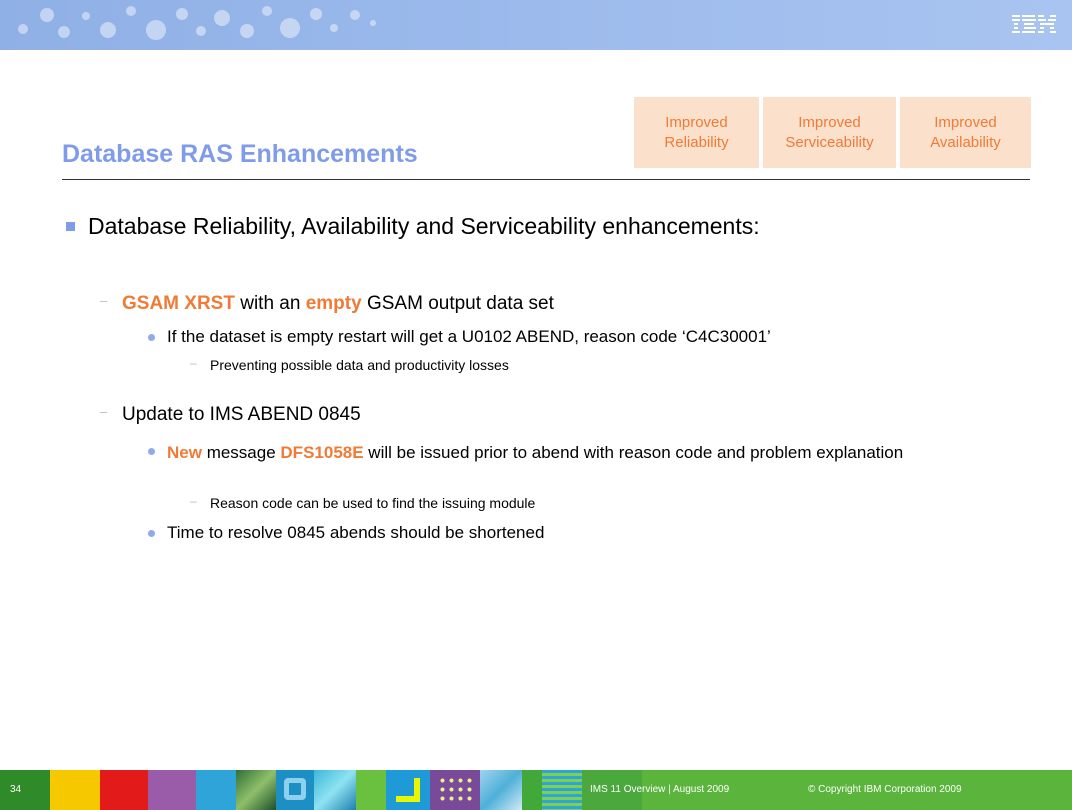 This screenshot has height=810, width=1072. Describe the element at coordinates (178, 303) in the screenshot. I see `highlight-gsam-xrst: GSAM XRST` at that location.